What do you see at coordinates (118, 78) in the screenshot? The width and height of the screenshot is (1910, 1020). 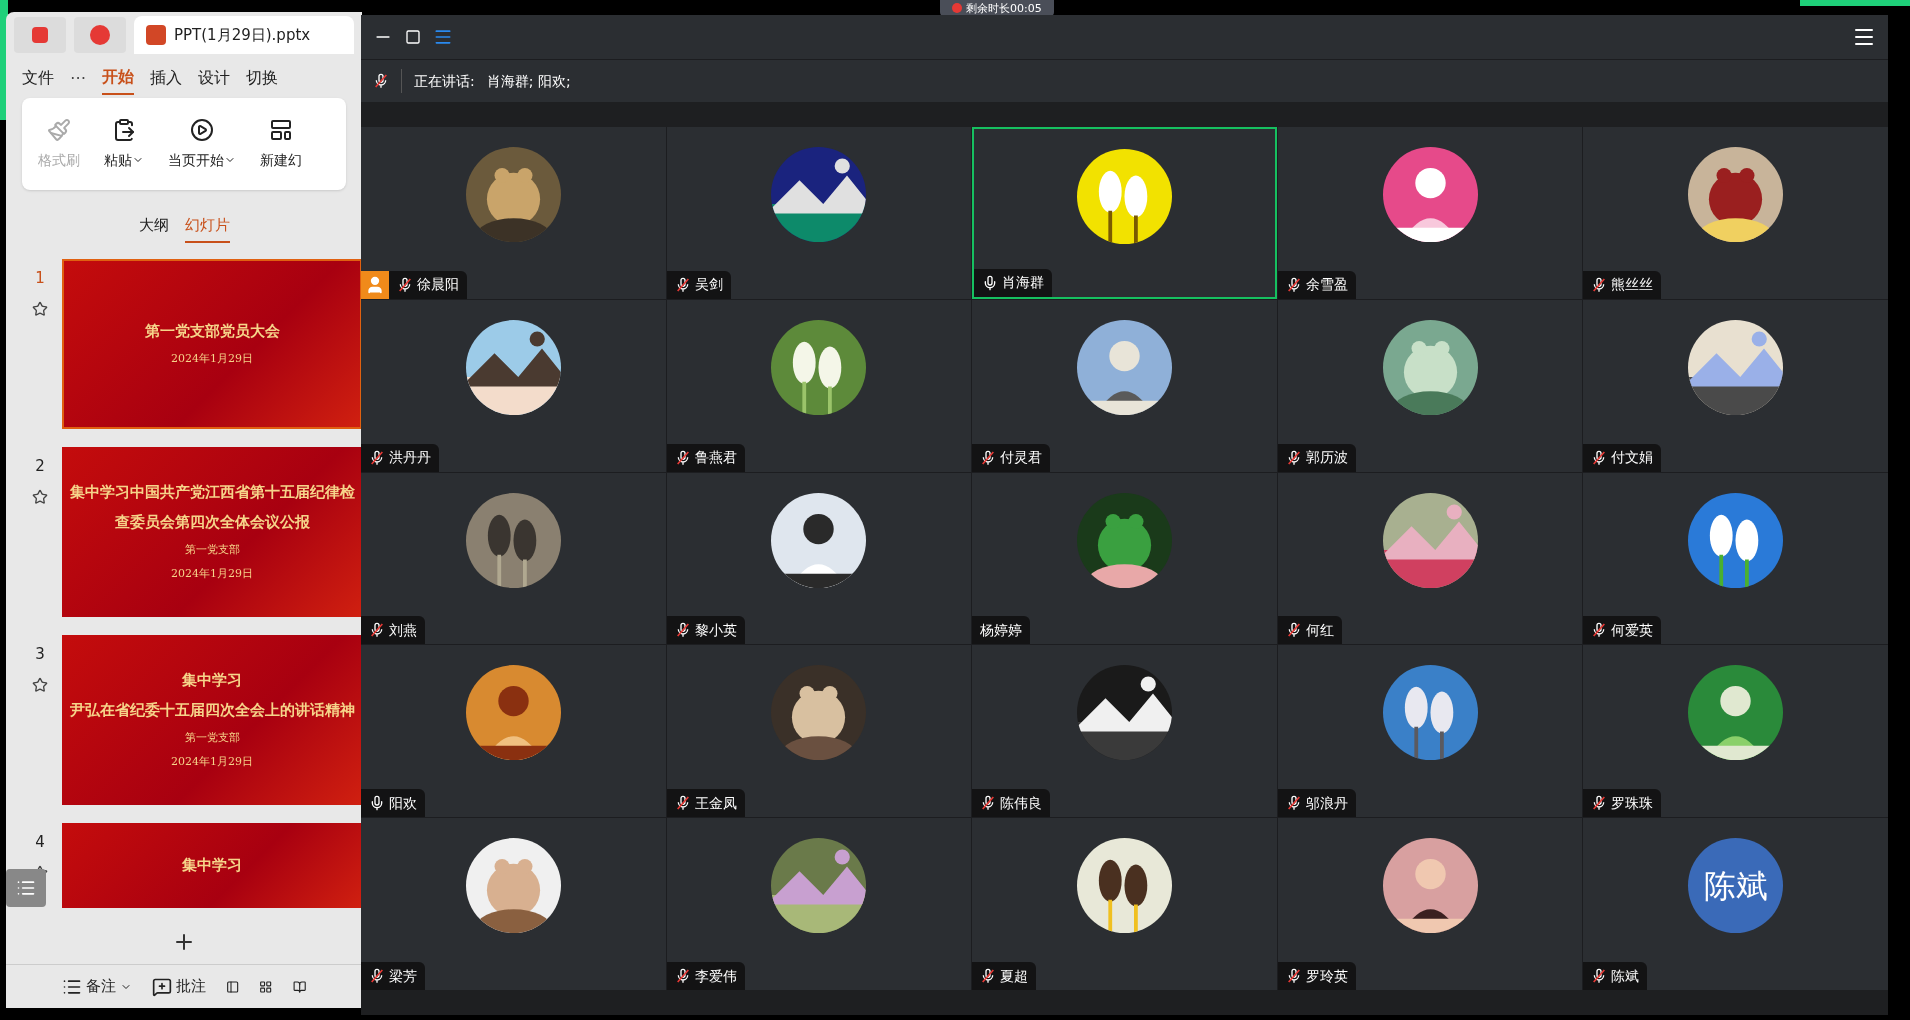 I see `menu-tab: 开始` at bounding box center [118, 78].